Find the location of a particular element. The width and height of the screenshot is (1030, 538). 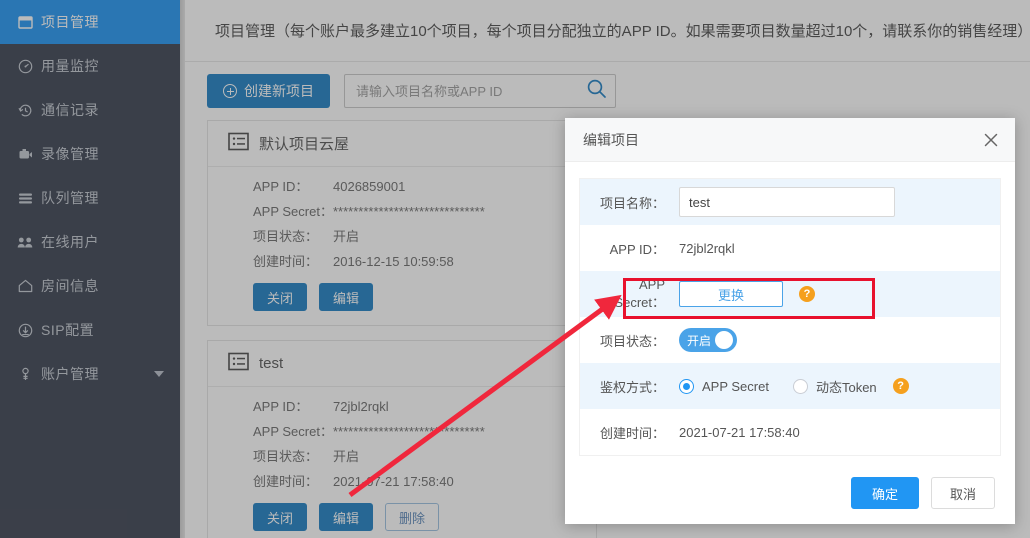

replace-secret-button: 更换 is located at coordinates (731, 294).